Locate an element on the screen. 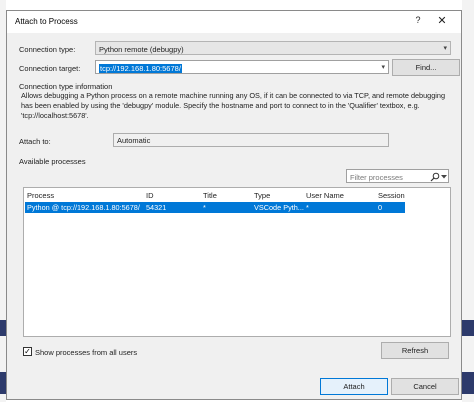 The width and height of the screenshot is (474, 402). available-processes-label: Available processes is located at coordinates (52, 161).